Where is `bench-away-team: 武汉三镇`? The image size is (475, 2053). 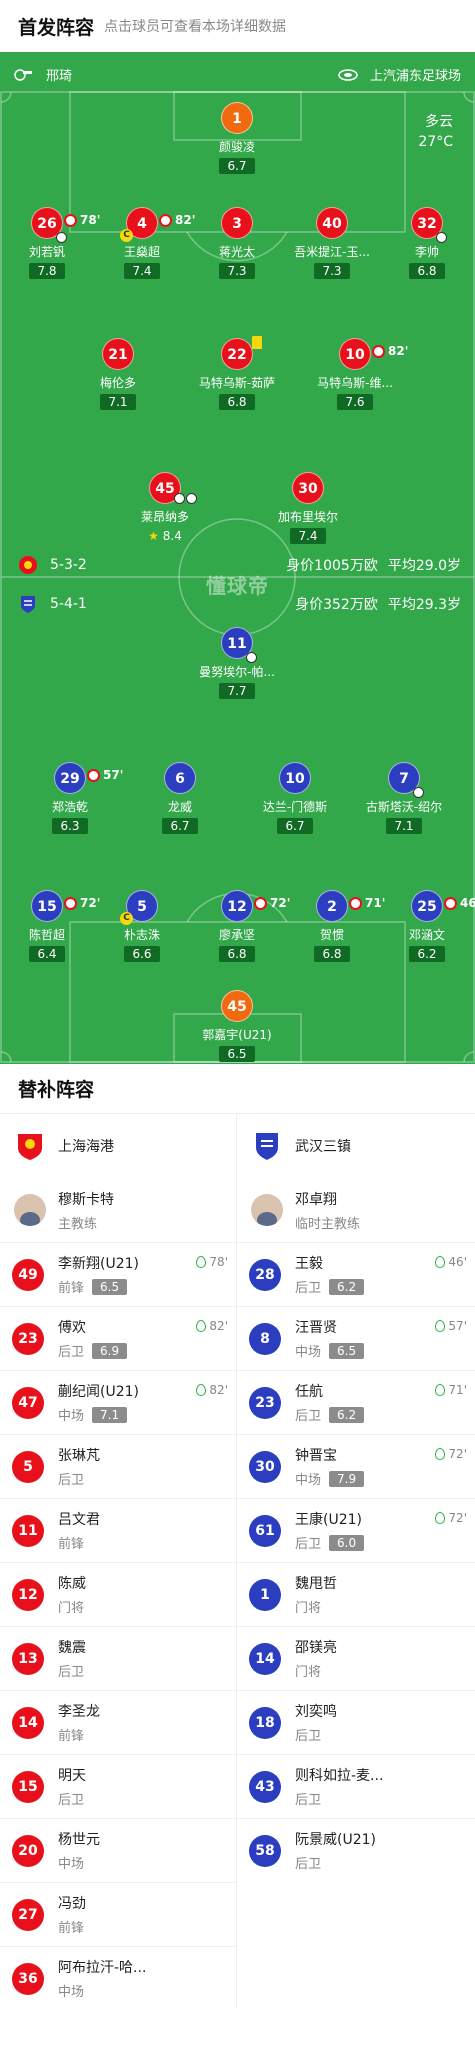
bench-away-team: 武汉三镇 is located at coordinates (356, 1146).